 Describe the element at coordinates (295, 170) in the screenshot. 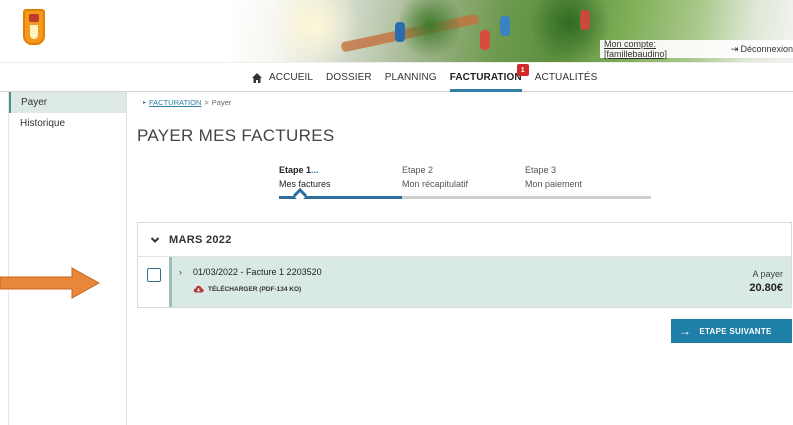

I see `step-1-number: Etape 1` at that location.